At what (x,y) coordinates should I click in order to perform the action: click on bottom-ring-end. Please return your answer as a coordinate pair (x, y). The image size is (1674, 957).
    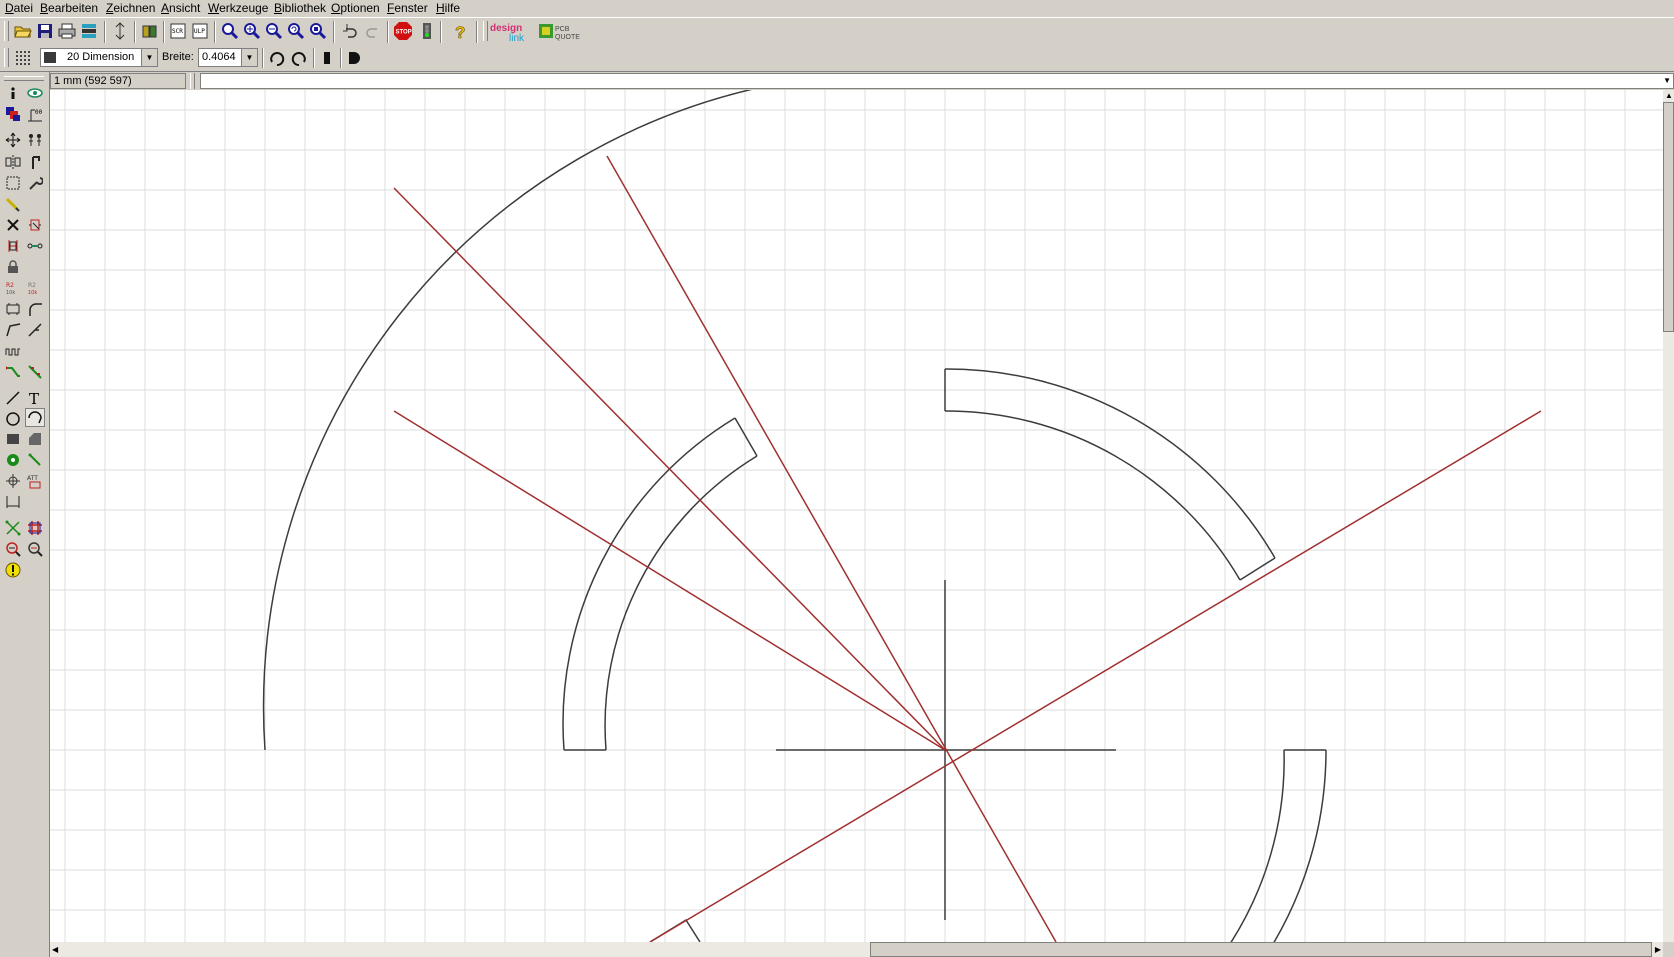
    Looking at the image, I should click on (675, 930).